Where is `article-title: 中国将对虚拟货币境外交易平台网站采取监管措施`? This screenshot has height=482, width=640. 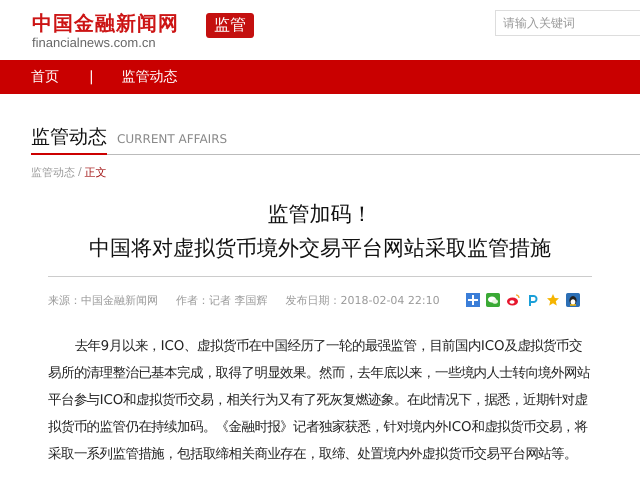 article-title: 中国将对虚拟货币境外交易平台网站采取监管措施 is located at coordinates (320, 248).